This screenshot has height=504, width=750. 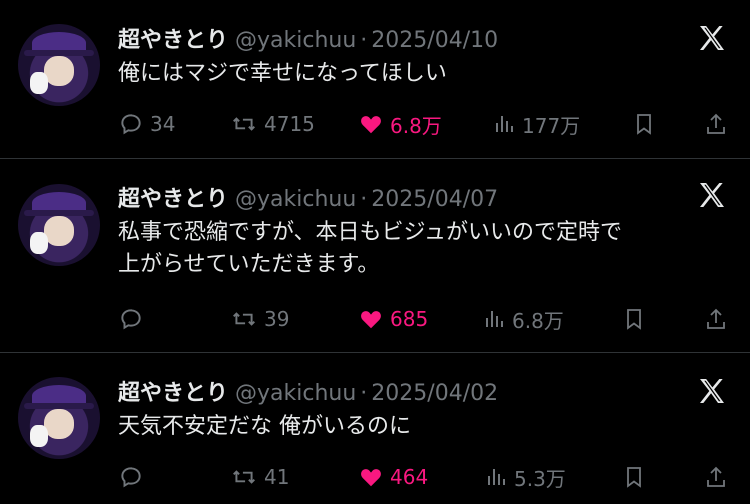 I want to click on views-button: 6.8万, so click(x=523, y=319).